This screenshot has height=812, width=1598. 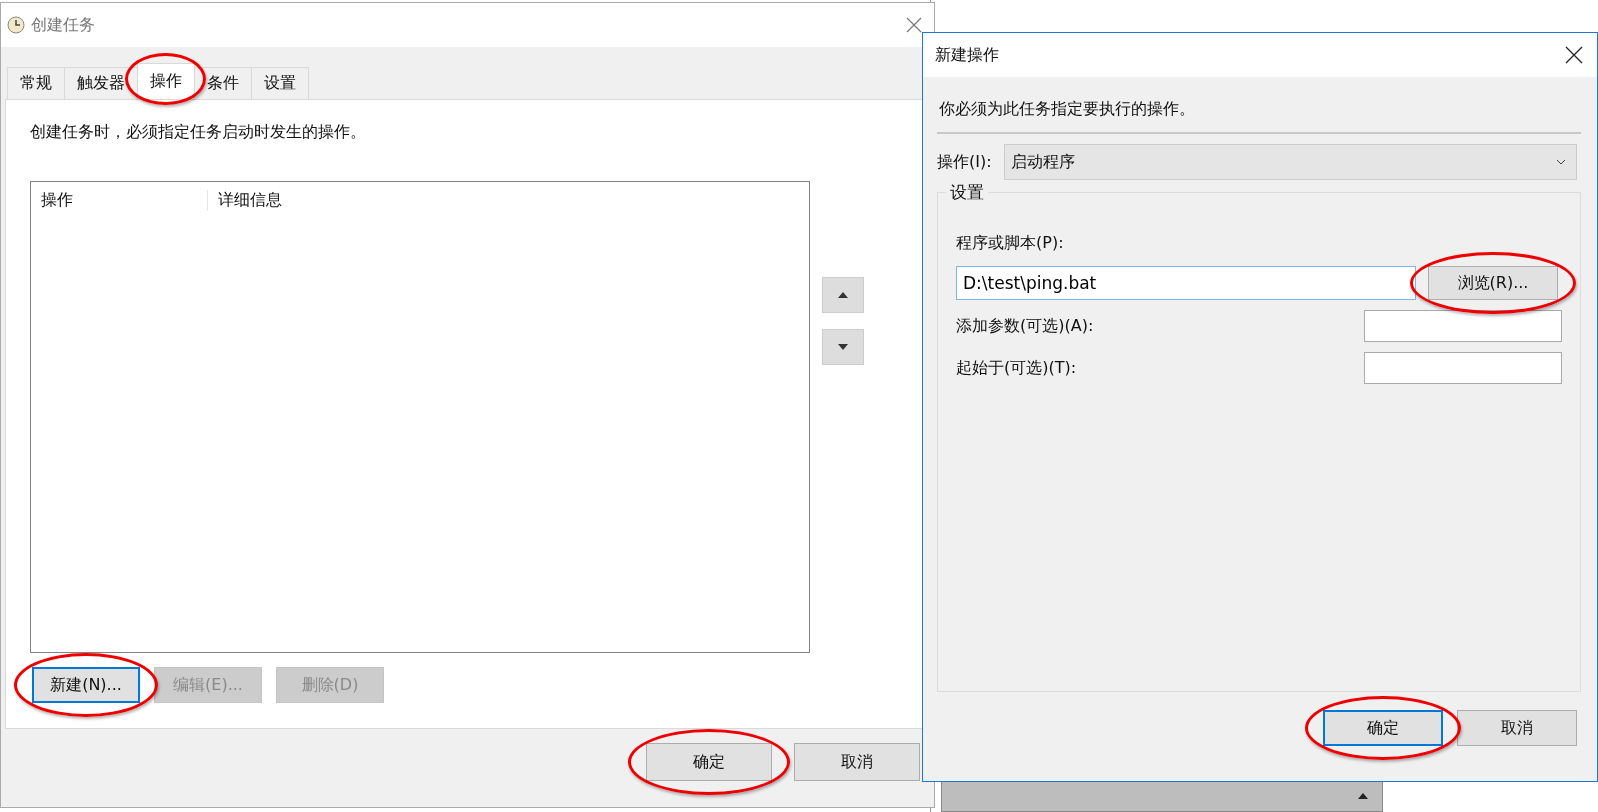 What do you see at coordinates (166, 81) in the screenshot?
I see `tab: 操作` at bounding box center [166, 81].